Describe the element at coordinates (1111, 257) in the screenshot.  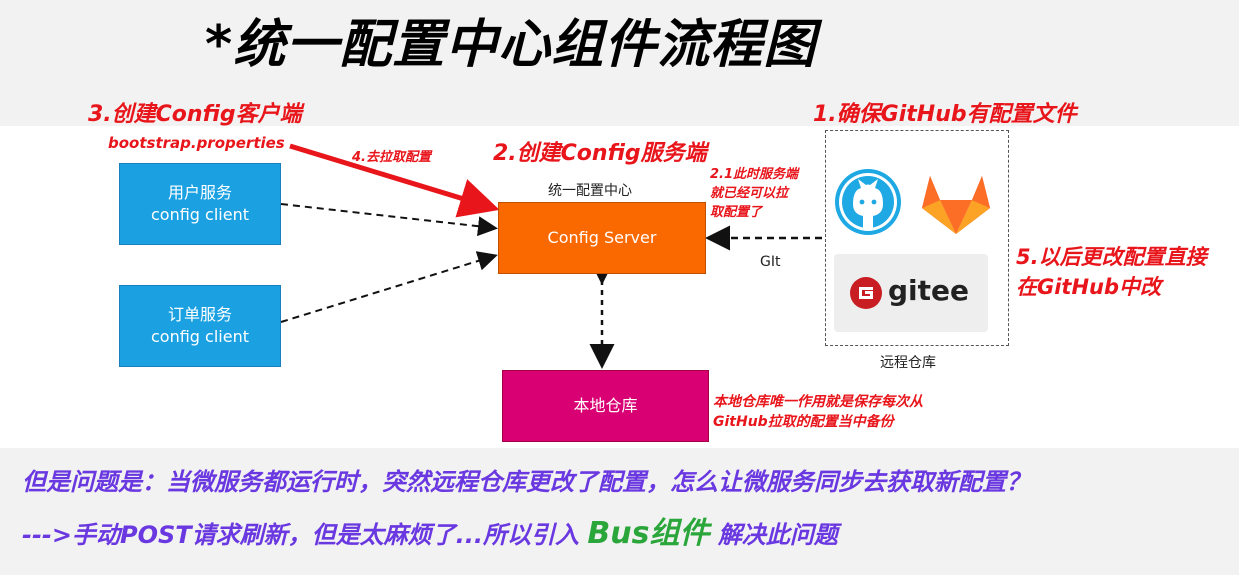
I see `step5-line1: 5.以后更改配置直接` at that location.